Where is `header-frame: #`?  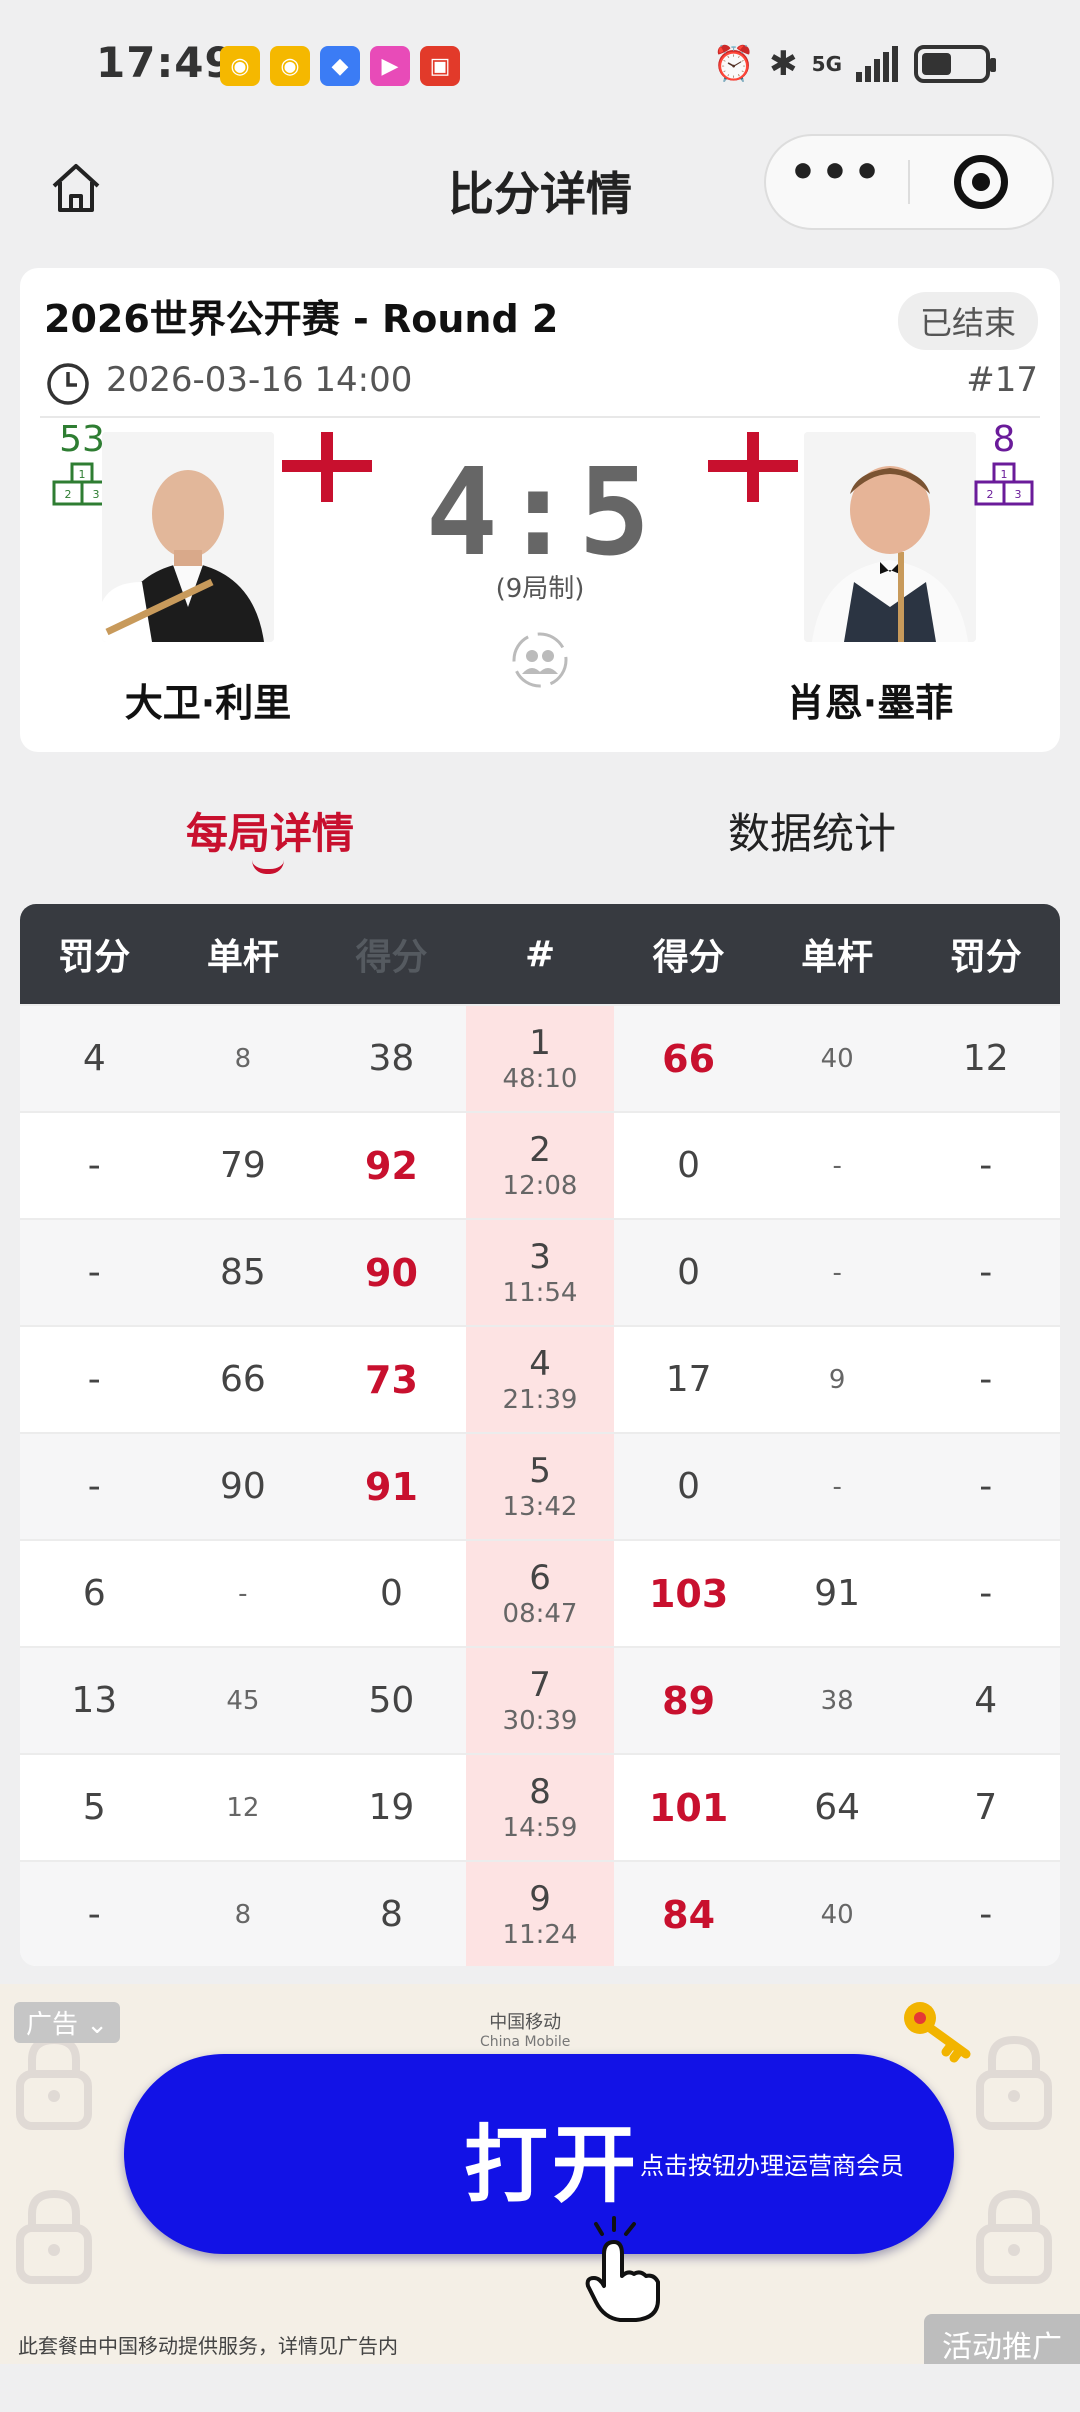 header-frame: # is located at coordinates (540, 954).